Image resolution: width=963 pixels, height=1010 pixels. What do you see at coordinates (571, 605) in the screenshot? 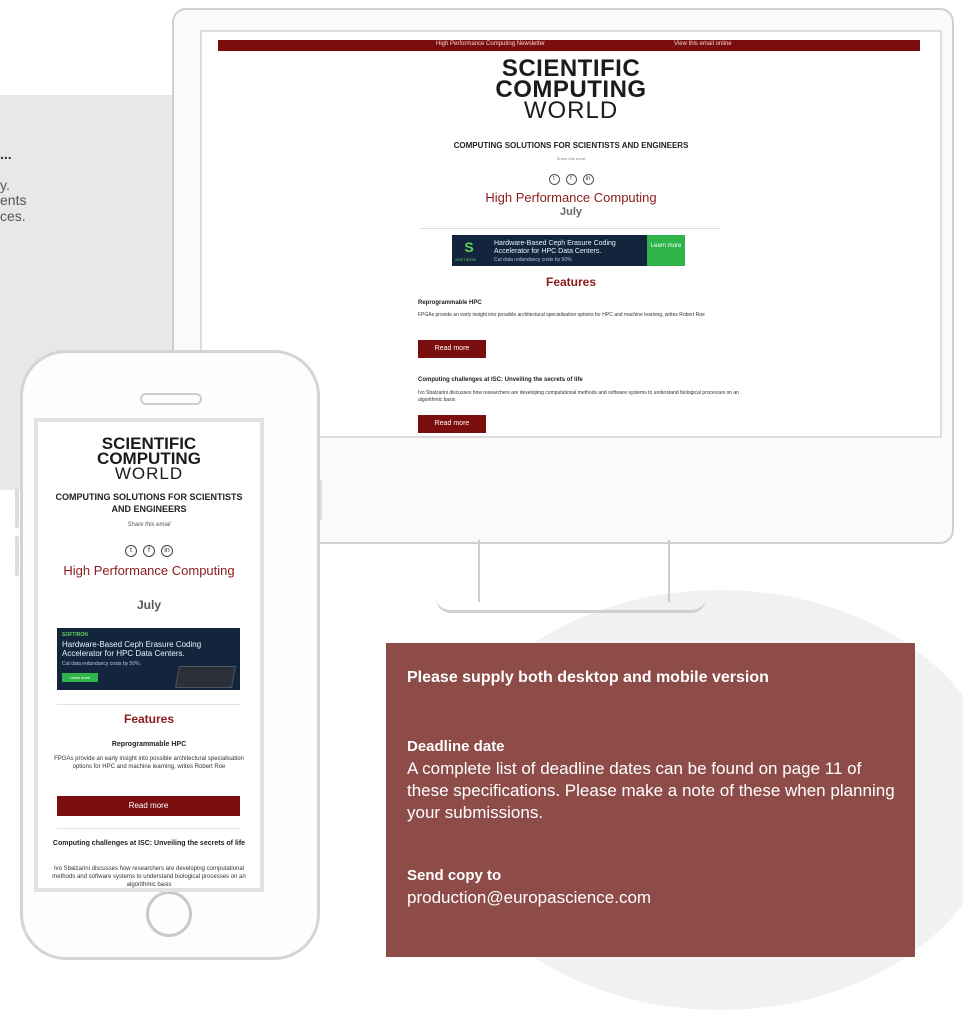
I see `monitor-stand` at bounding box center [571, 605].